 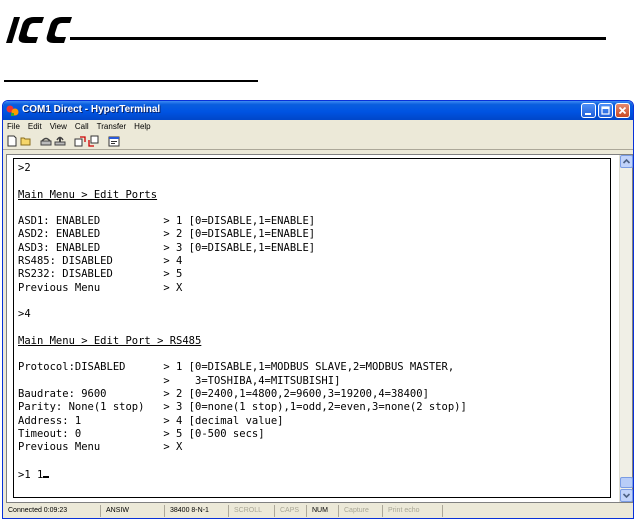 I want to click on chevron-down-icon, so click(x=626, y=496).